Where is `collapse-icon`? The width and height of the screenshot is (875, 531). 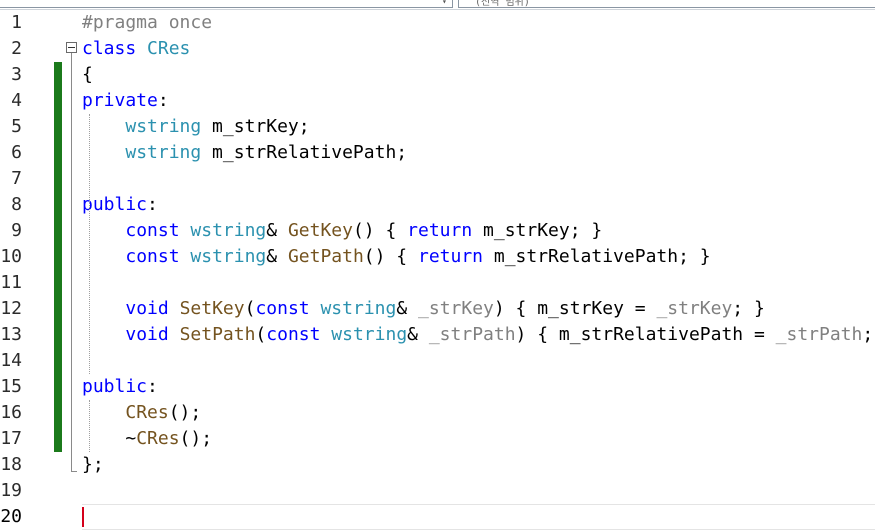
collapse-icon is located at coordinates (71, 47).